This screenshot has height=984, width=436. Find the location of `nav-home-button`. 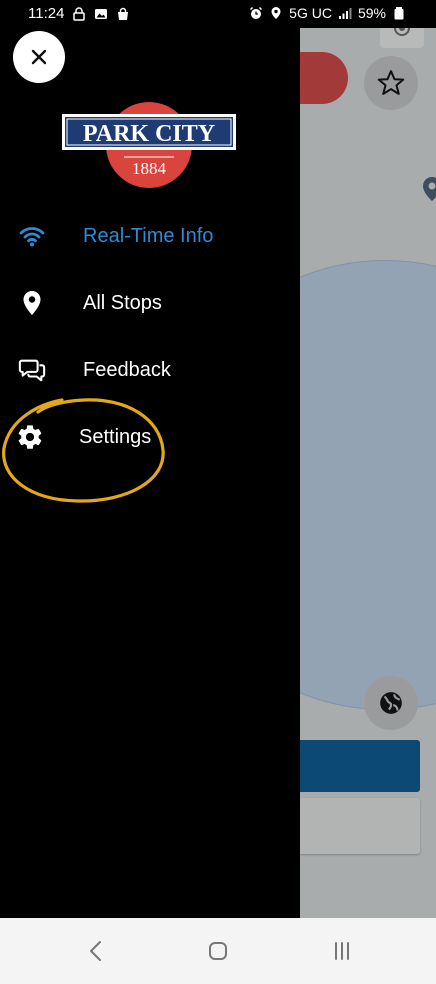

nav-home-button is located at coordinates (218, 951).